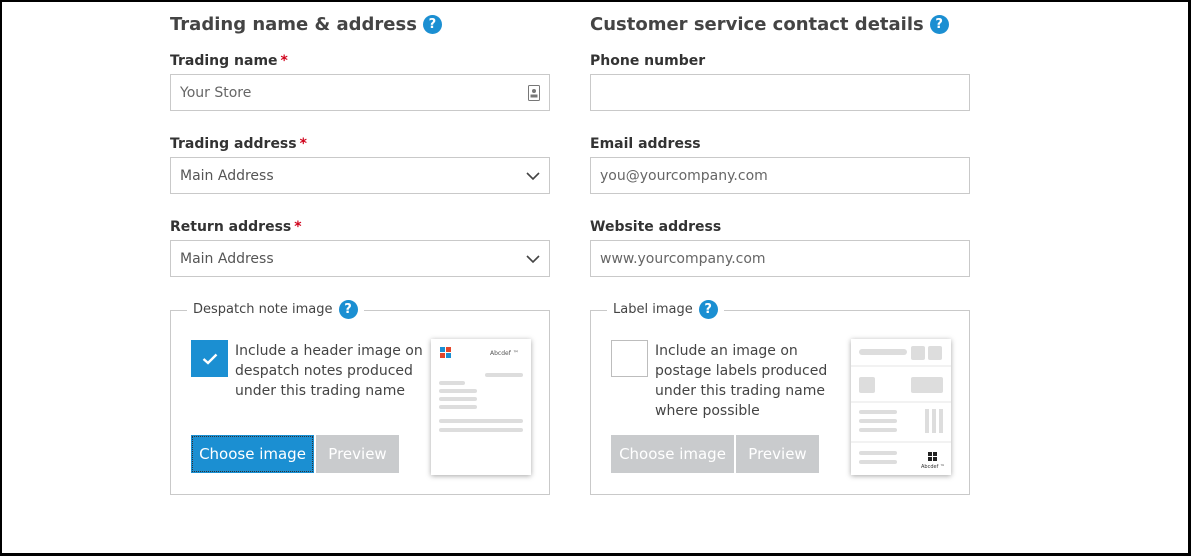 The height and width of the screenshot is (556, 1191). Describe the element at coordinates (233, 144) in the screenshot. I see `trading-address-label-text: Trading address` at that location.